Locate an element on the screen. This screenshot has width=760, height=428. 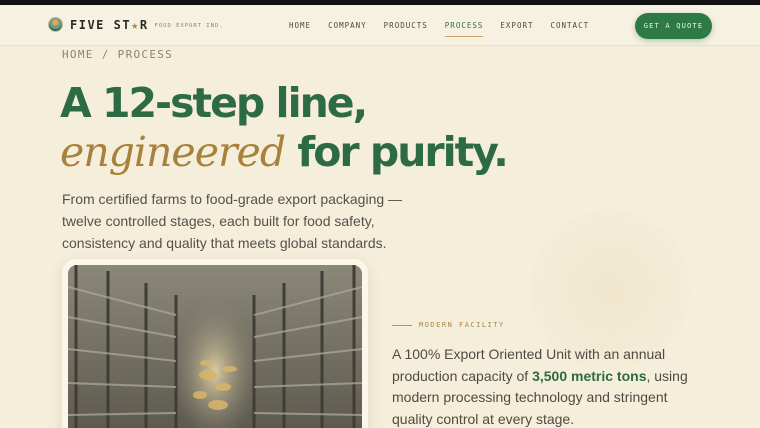
eyebrow-label: MODERN FACILITY is located at coordinates (462, 325).